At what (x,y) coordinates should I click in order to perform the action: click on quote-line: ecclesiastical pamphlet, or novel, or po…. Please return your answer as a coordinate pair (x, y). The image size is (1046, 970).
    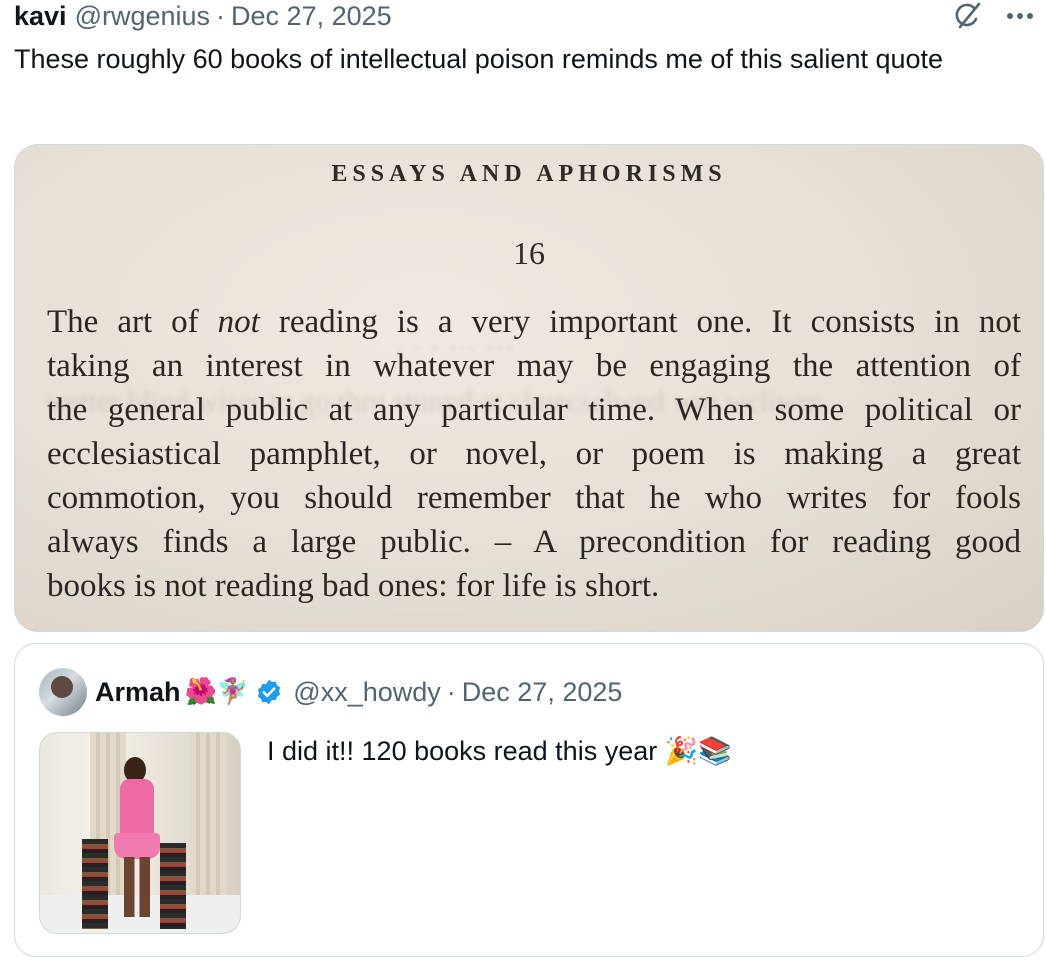
    Looking at the image, I should click on (534, 454).